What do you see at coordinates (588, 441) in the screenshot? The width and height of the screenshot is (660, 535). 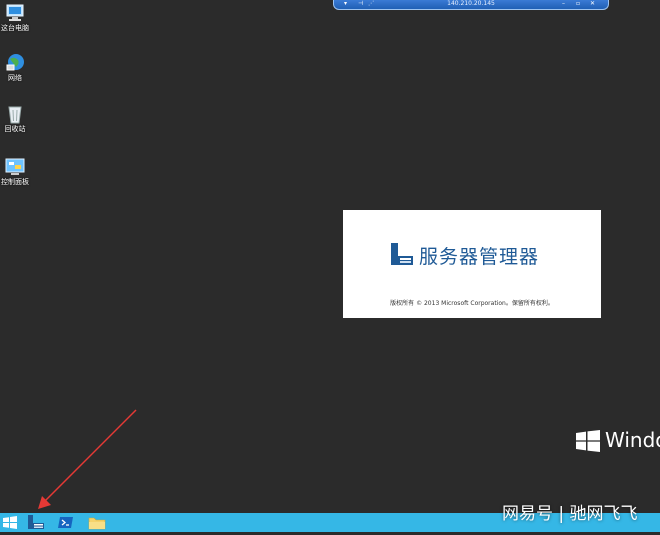 I see `windows-logo-icon` at bounding box center [588, 441].